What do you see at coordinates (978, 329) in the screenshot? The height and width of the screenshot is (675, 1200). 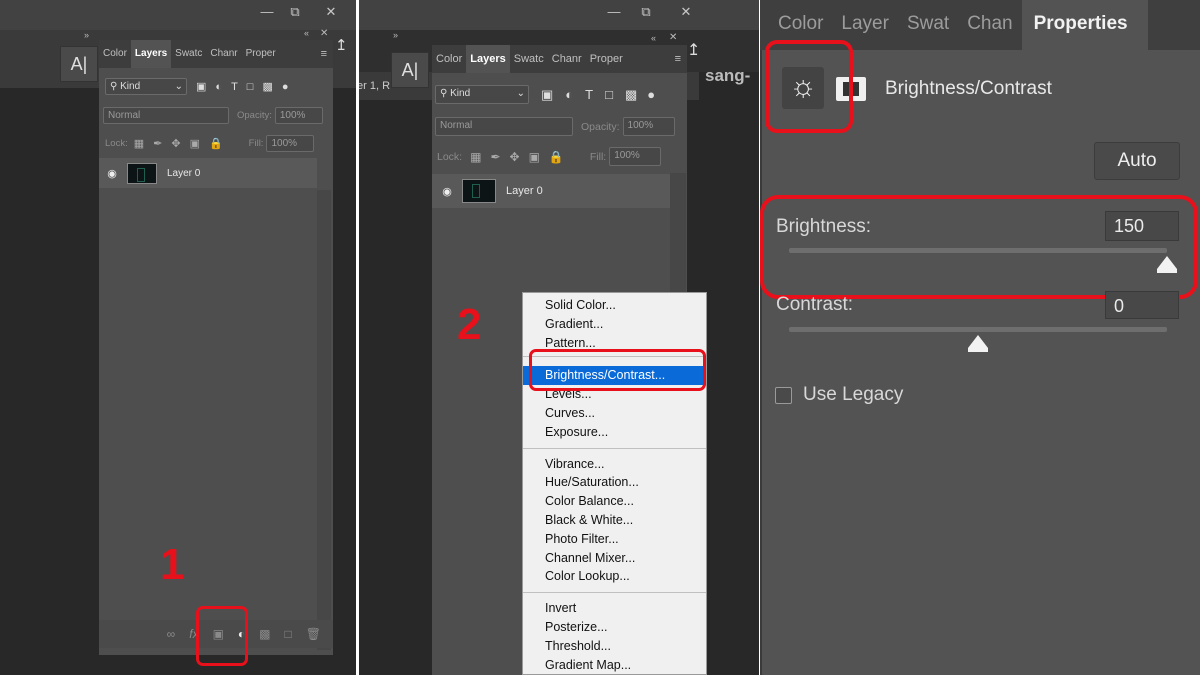 I see `contrast-slider-track` at bounding box center [978, 329].